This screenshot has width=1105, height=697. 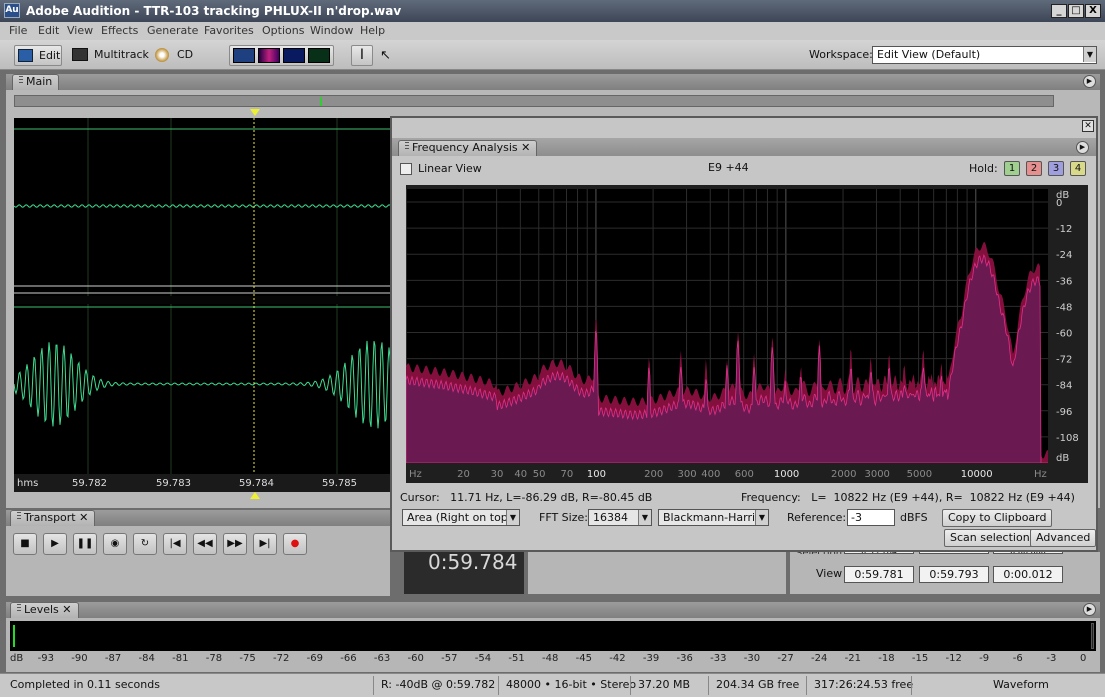 I want to click on phase-display-icon, so click(x=319, y=55).